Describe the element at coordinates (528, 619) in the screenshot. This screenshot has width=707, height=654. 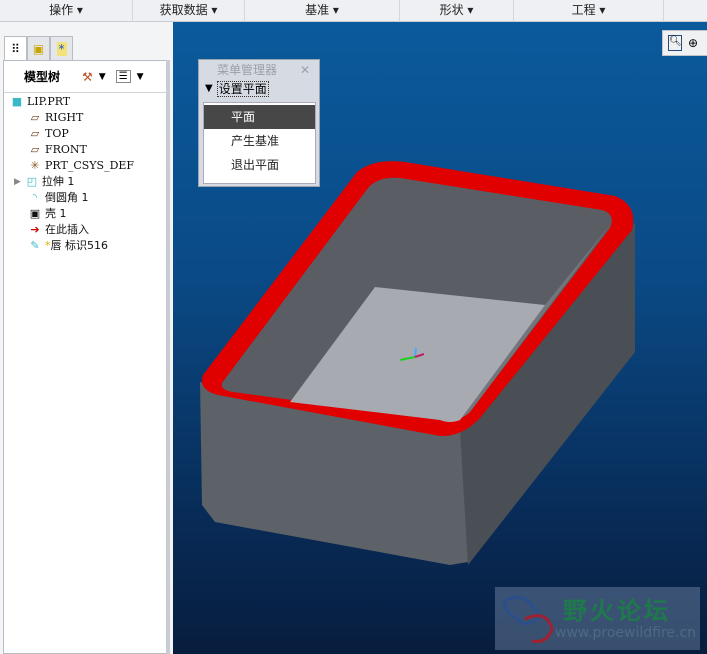
I see `watermark-logo-icon` at that location.